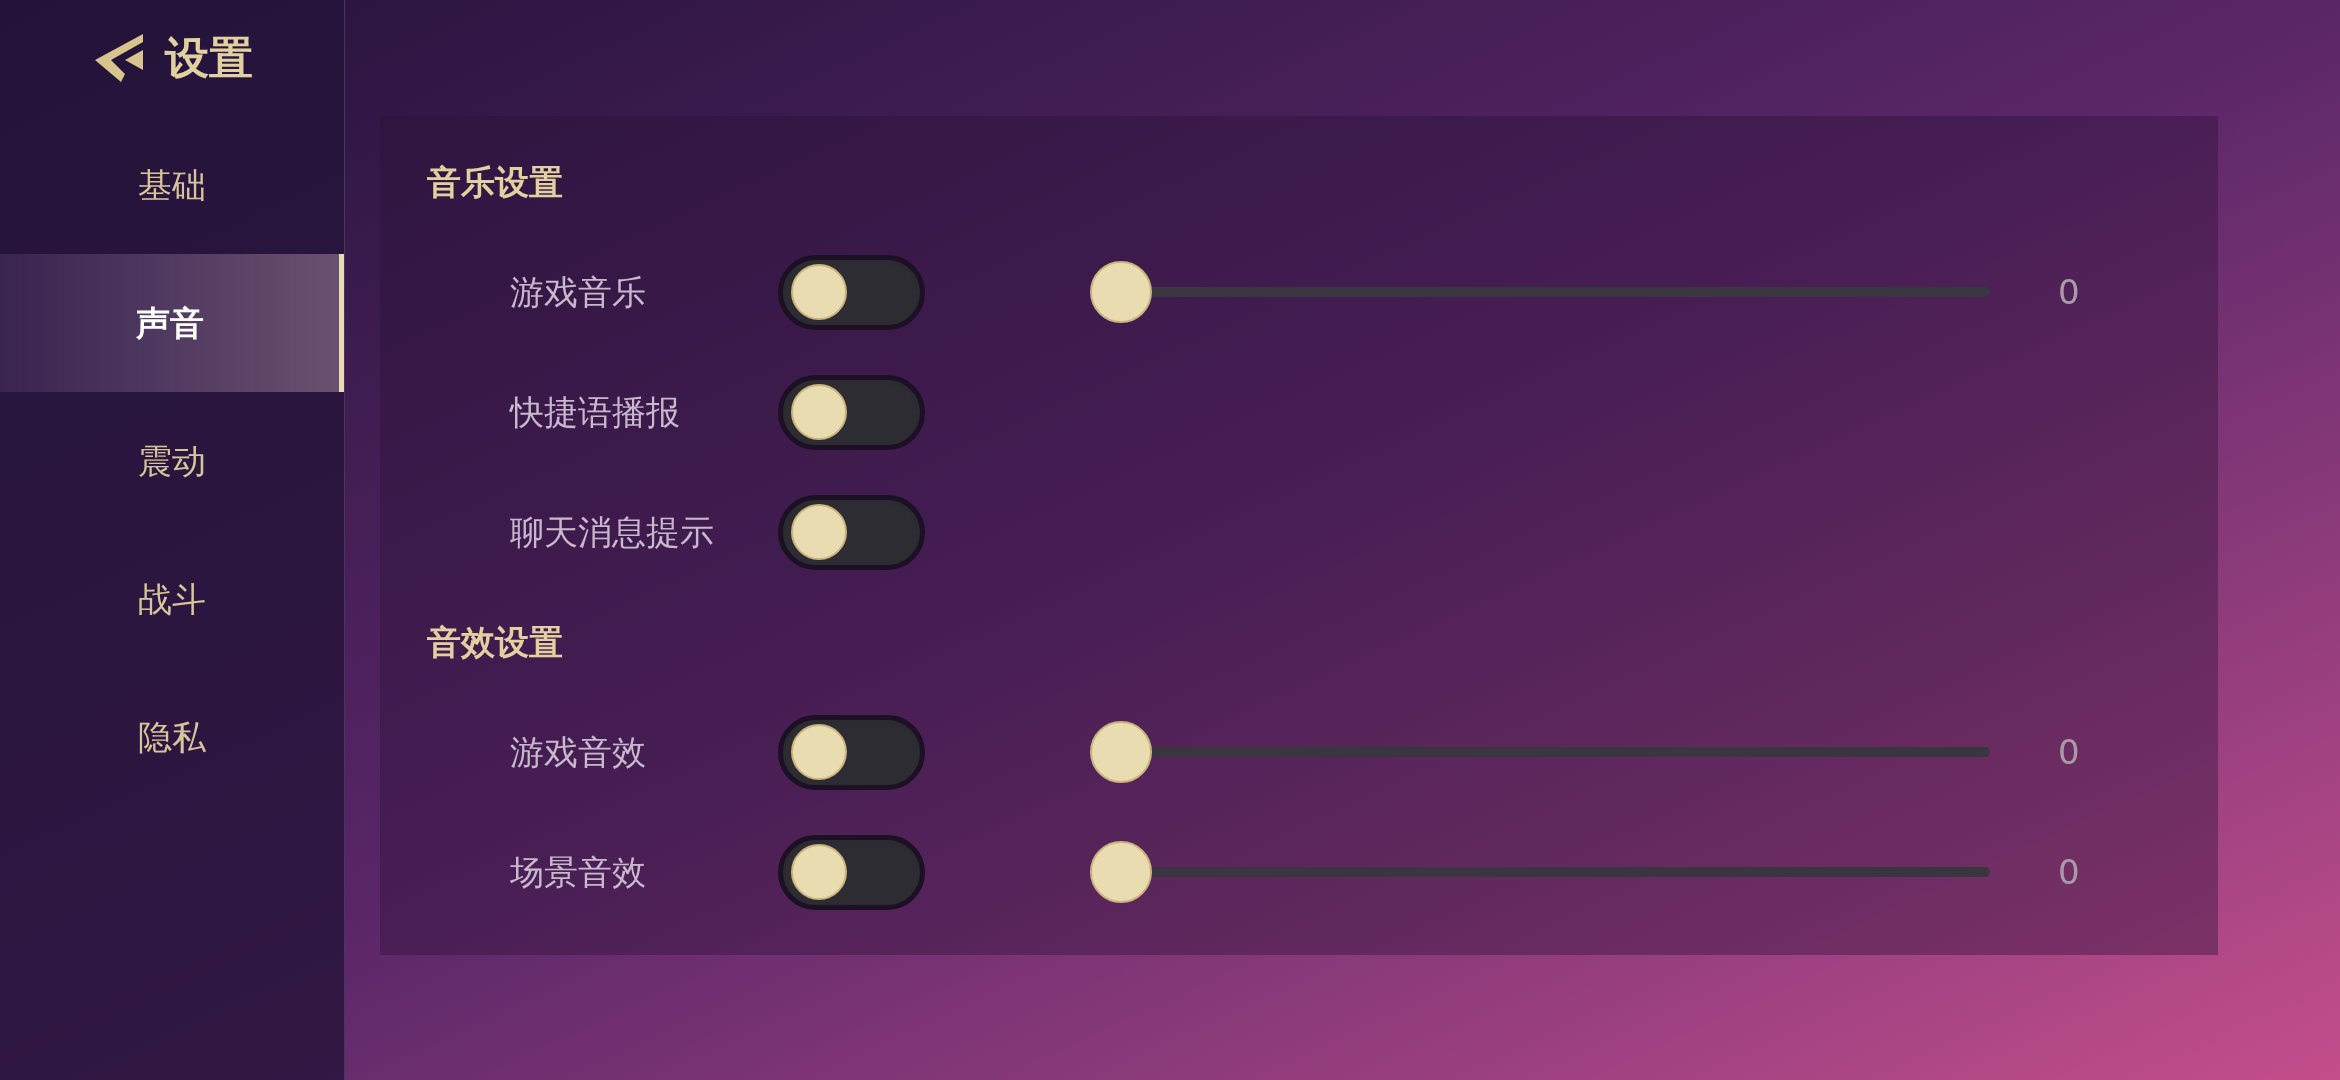 This screenshot has width=2340, height=1080. Describe the element at coordinates (495, 182) in the screenshot. I see `section-heading: 音乐设置` at that location.